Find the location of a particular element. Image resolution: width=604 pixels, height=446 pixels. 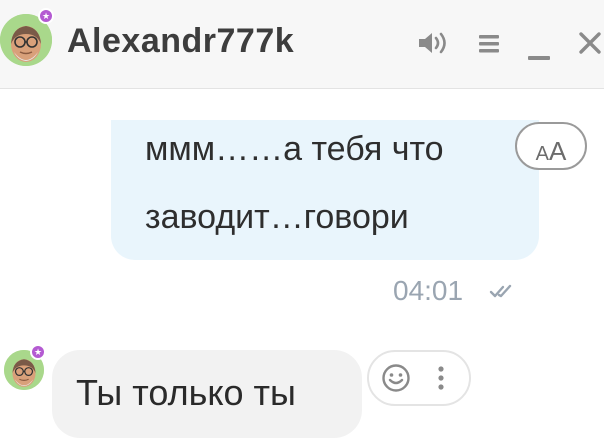

contact-name: Alexandr777k is located at coordinates (180, 41).